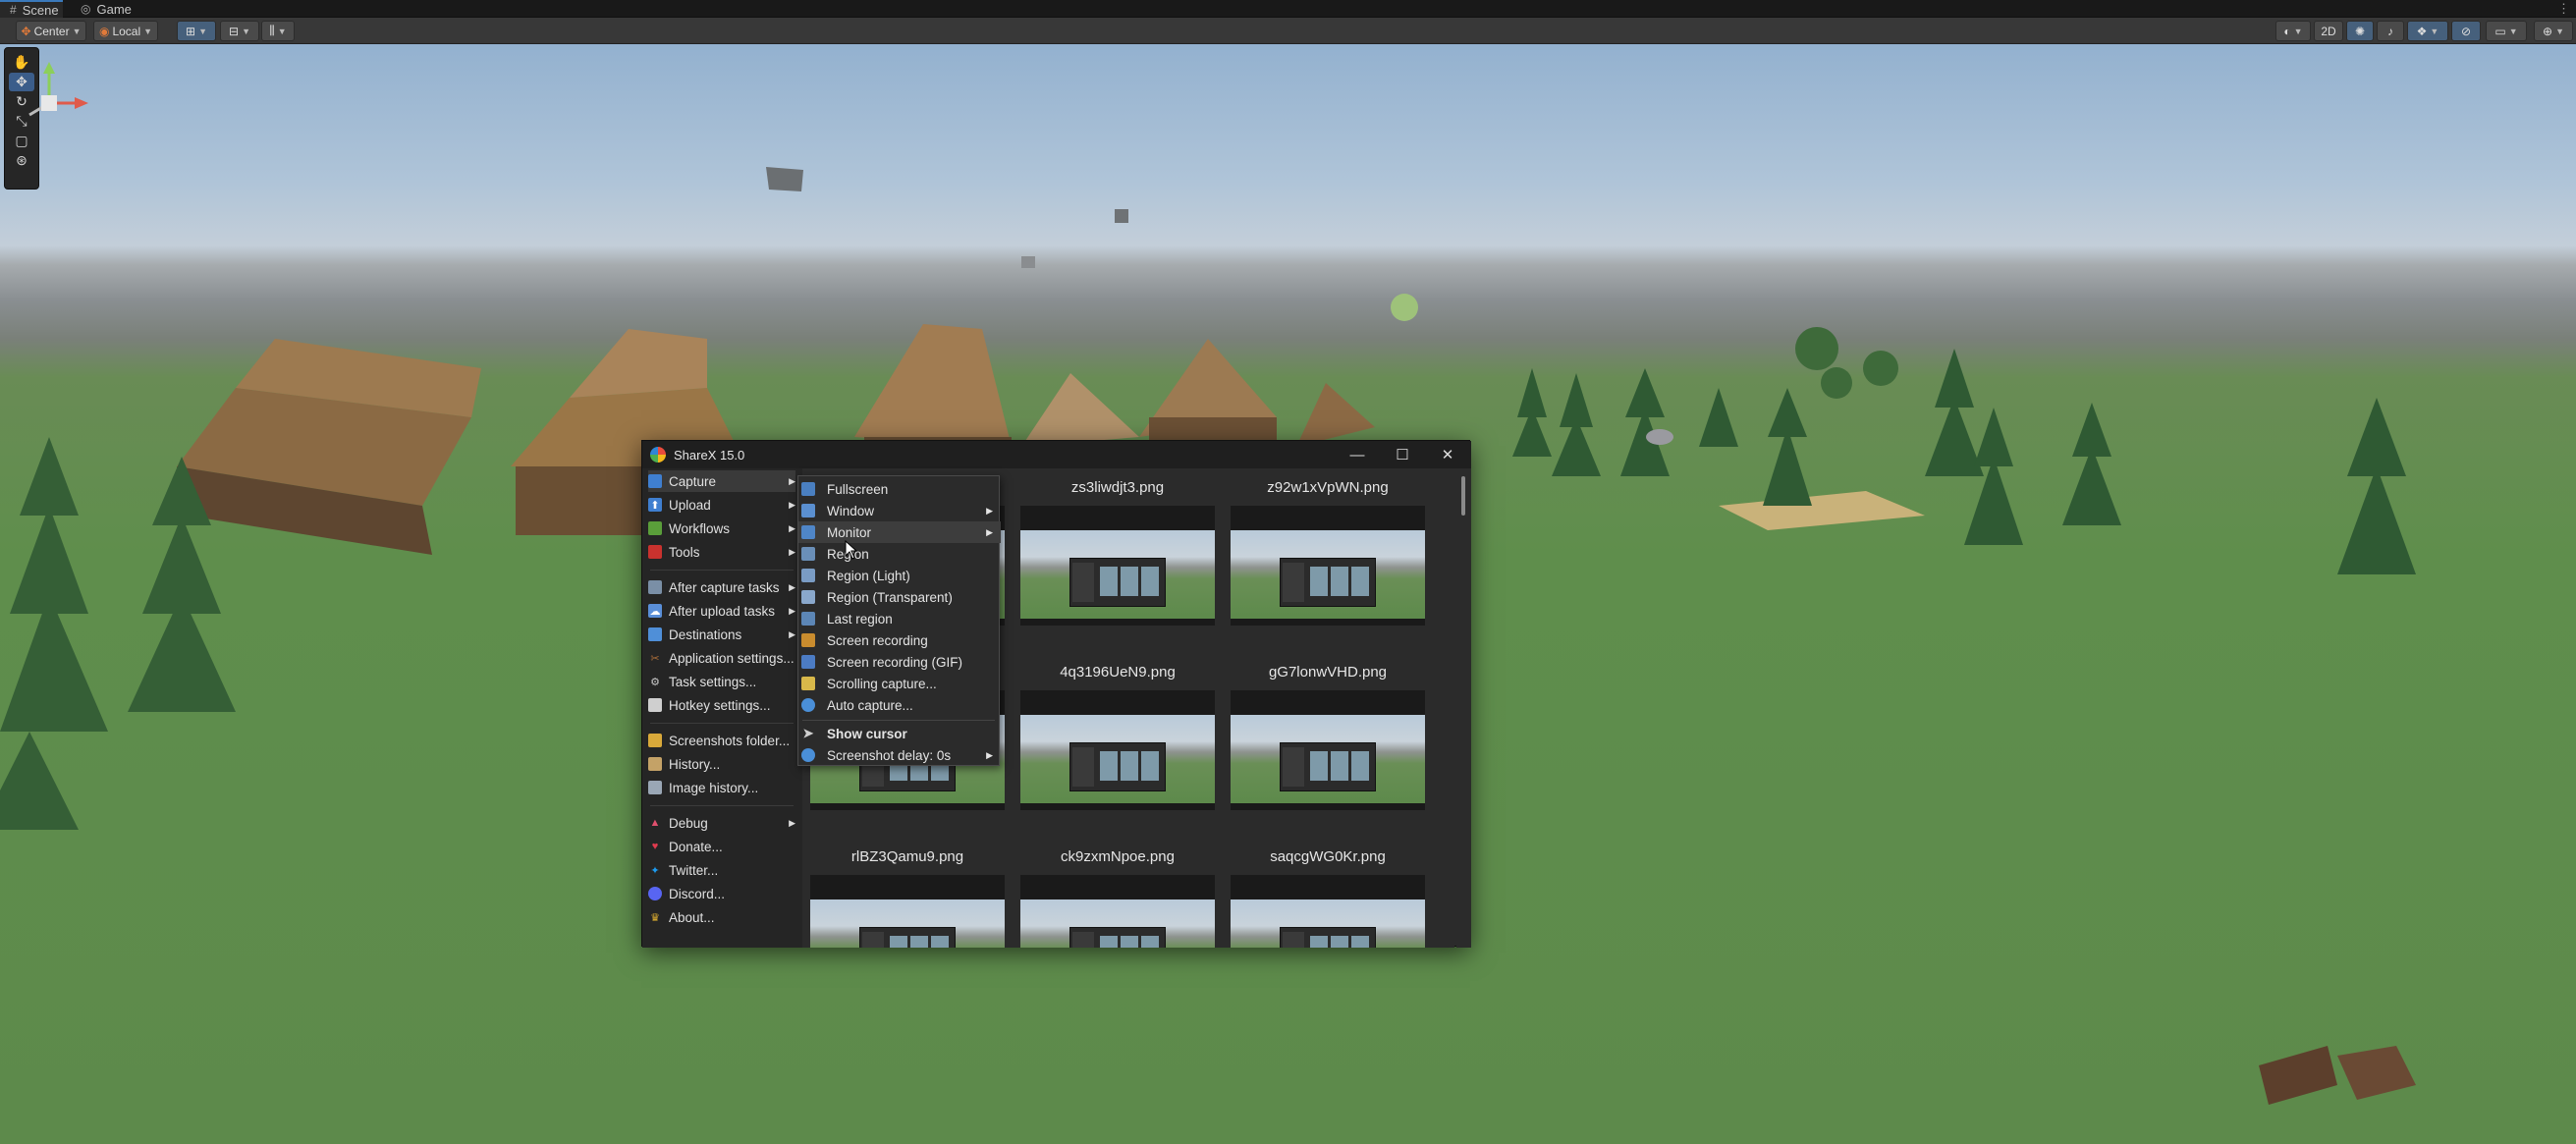  What do you see at coordinates (2507, 31) in the screenshot?
I see `camera-settings-dropdown: ▭ ▼` at bounding box center [2507, 31].